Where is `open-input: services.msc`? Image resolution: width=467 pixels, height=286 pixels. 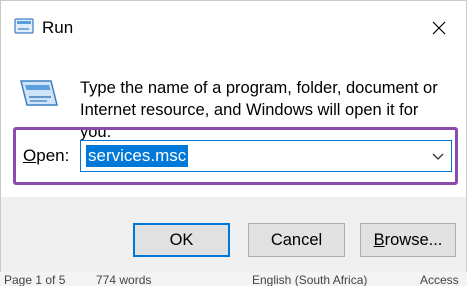 open-input: services.msc is located at coordinates (137, 156).